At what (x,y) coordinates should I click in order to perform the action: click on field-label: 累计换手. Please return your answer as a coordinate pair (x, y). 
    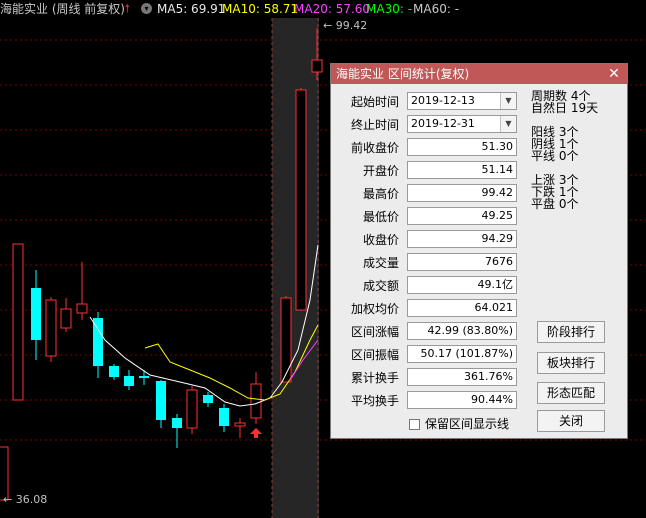
    Looking at the image, I should click on (374, 378).